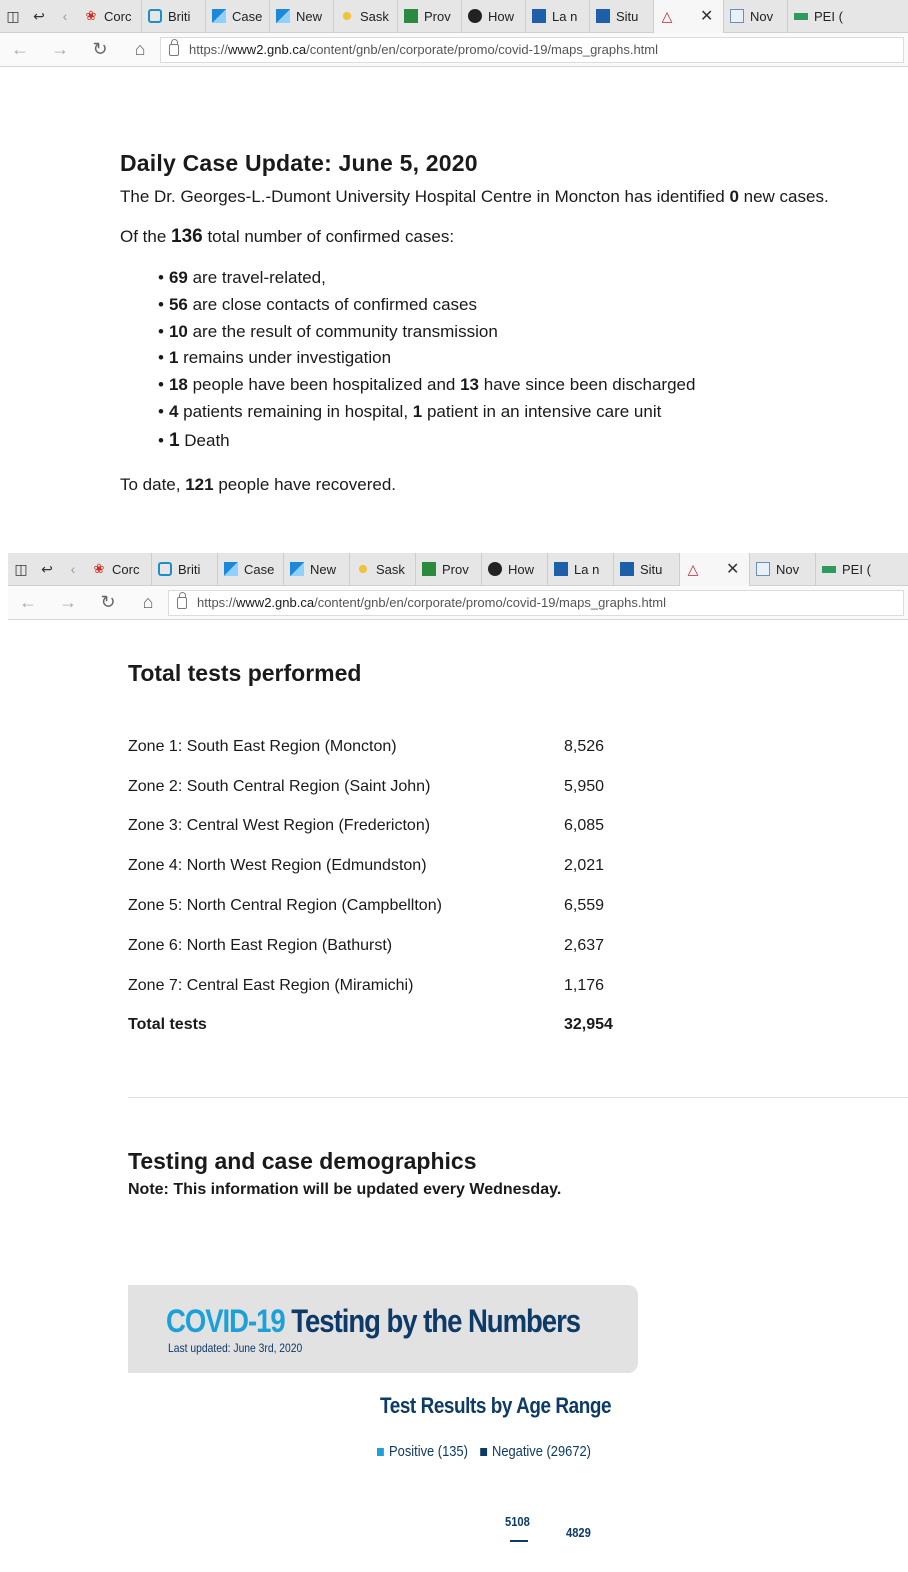 The image size is (908, 1572). What do you see at coordinates (380, 1451) in the screenshot?
I see `positive-swatch` at bounding box center [380, 1451].